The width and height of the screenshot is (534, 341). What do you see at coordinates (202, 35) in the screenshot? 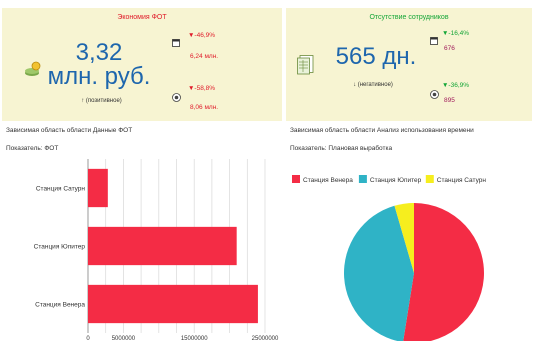
I see `kpi-delta-1: ▼-46,9%` at bounding box center [202, 35].